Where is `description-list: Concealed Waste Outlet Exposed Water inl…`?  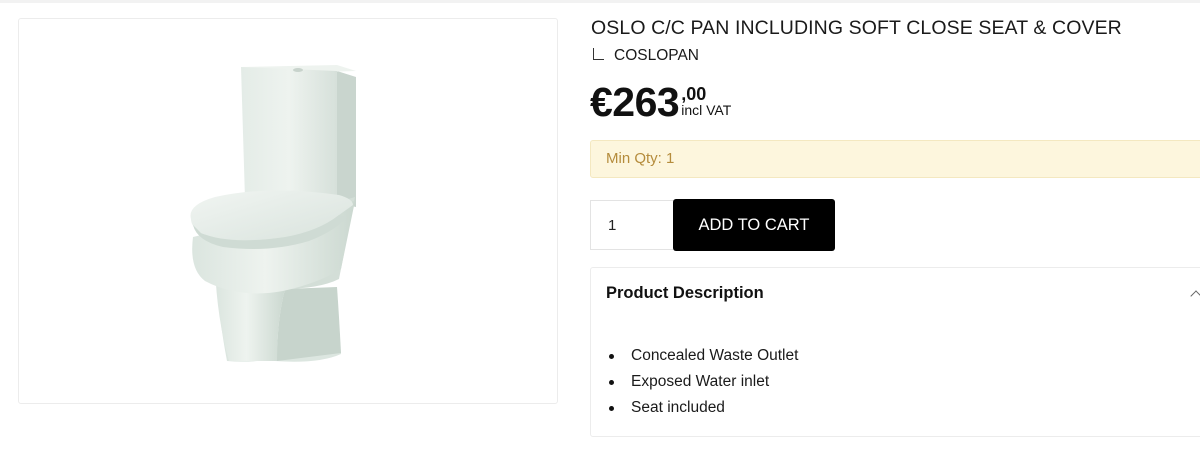 description-list: Concealed Waste Outlet Exposed Water inl… is located at coordinates (702, 385).